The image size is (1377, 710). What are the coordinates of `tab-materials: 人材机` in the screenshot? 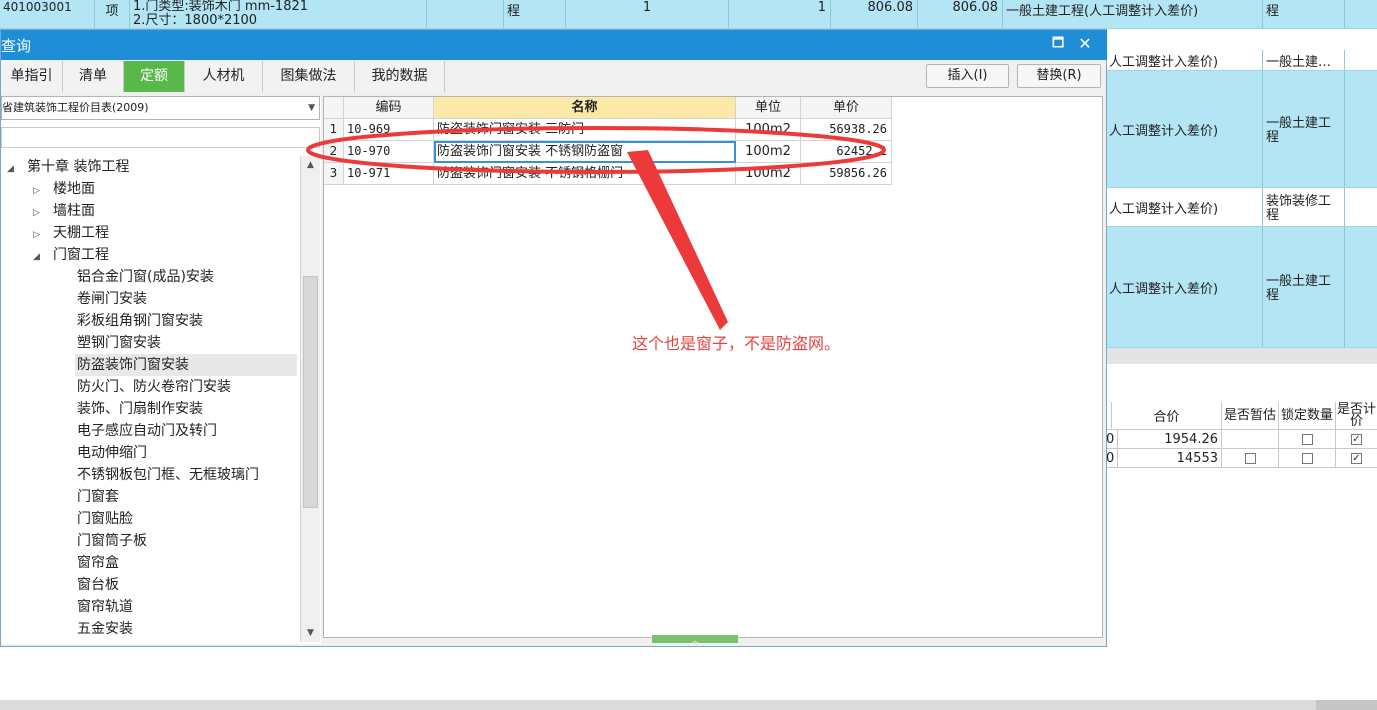 It's located at (224, 76).